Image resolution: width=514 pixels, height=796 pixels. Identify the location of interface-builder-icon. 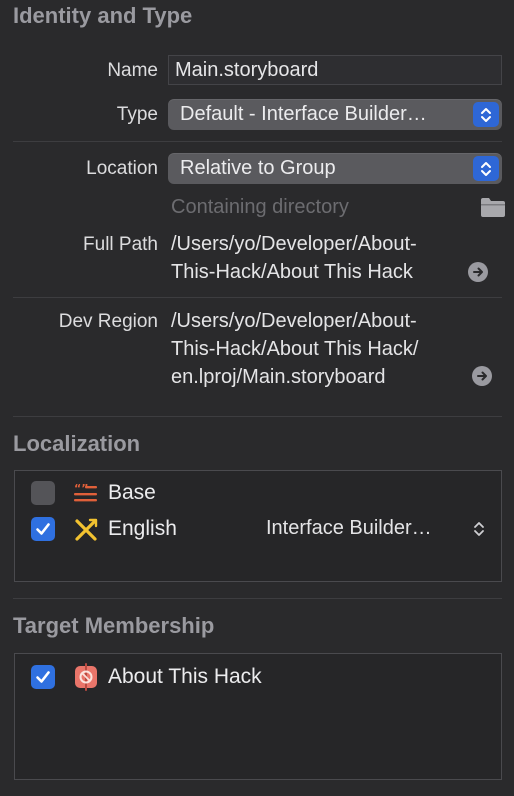
(86, 532).